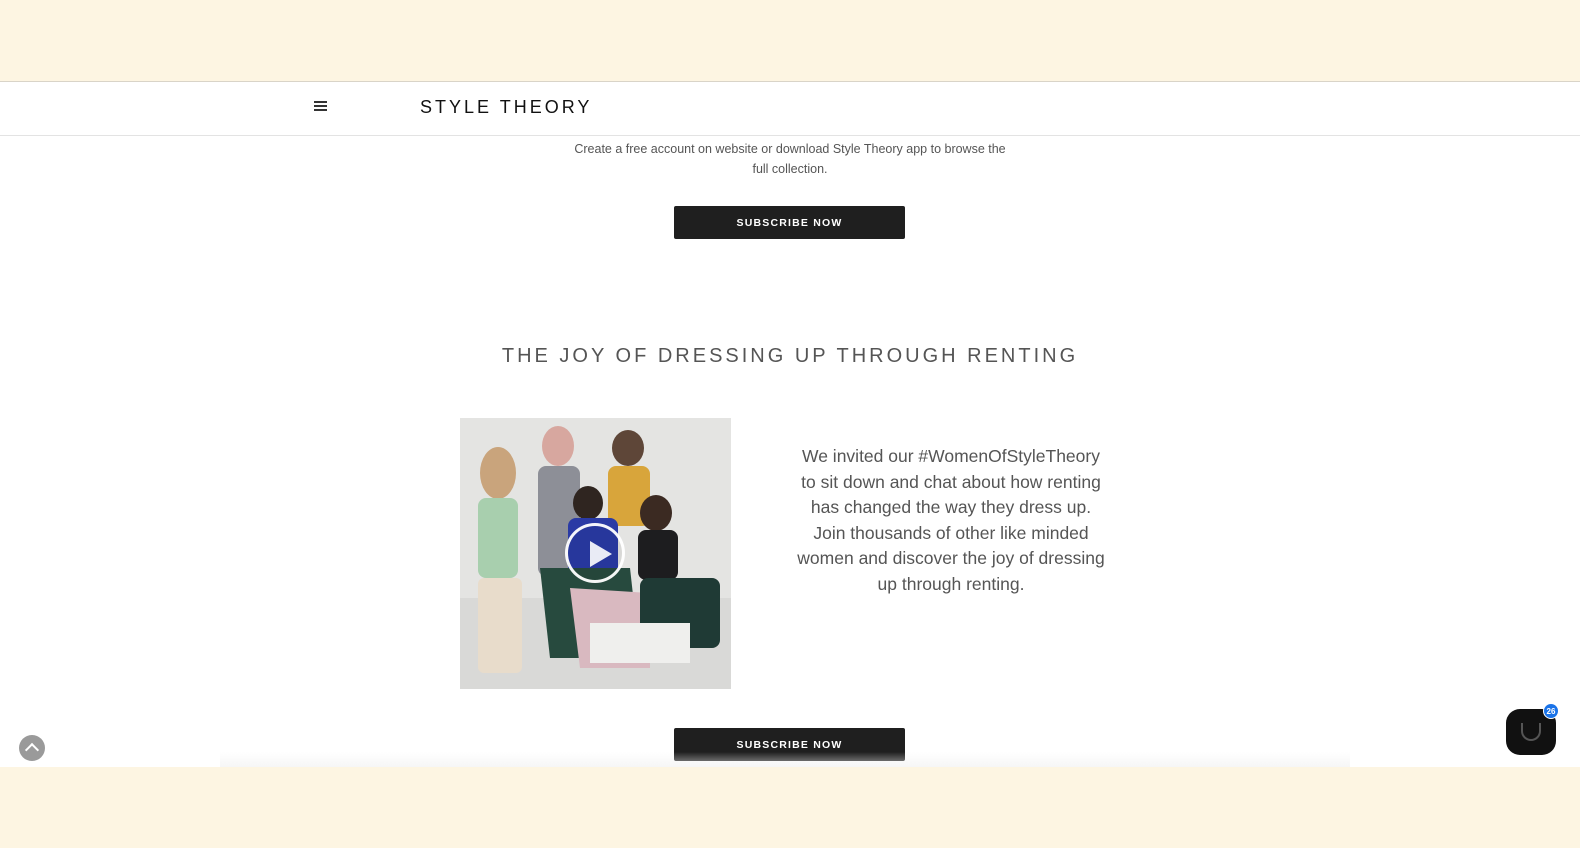 Image resolution: width=1580 pixels, height=848 pixels. What do you see at coordinates (790, 41) in the screenshot?
I see `top-banner` at bounding box center [790, 41].